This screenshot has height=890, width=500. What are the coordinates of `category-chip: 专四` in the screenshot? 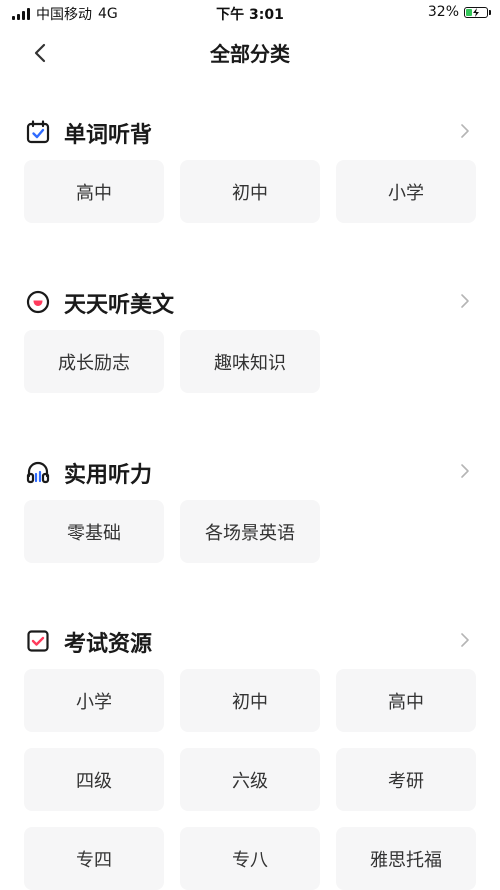 It's located at (94, 858).